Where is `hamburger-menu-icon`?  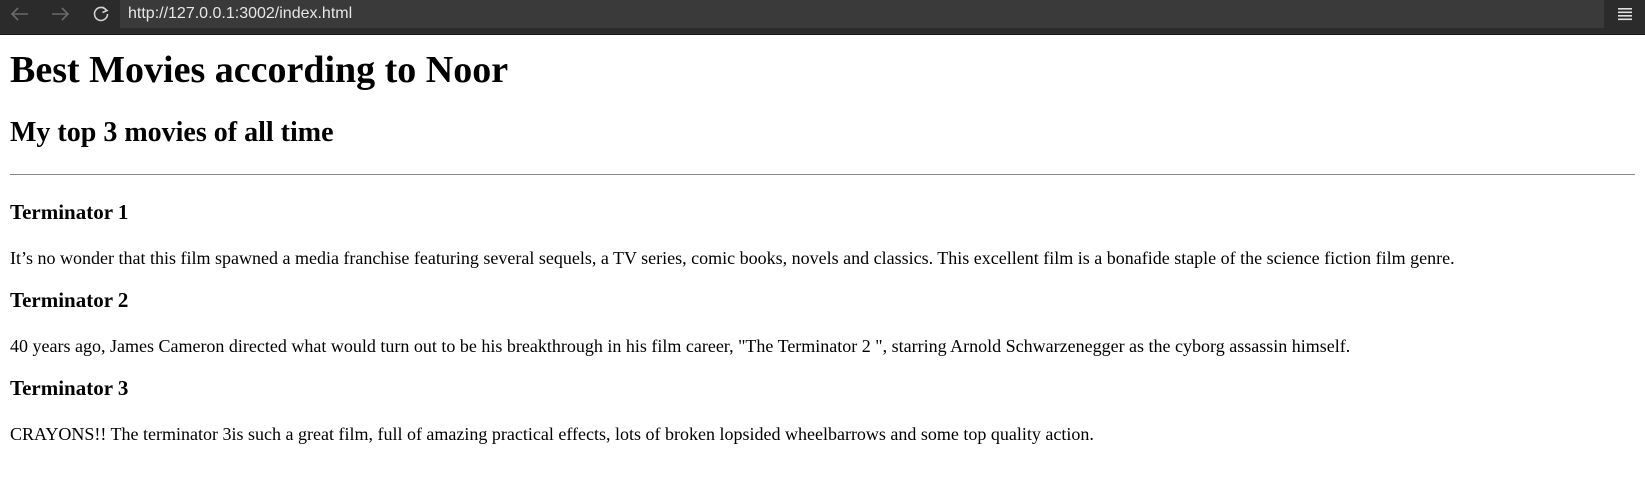
hamburger-menu-icon is located at coordinates (1625, 14).